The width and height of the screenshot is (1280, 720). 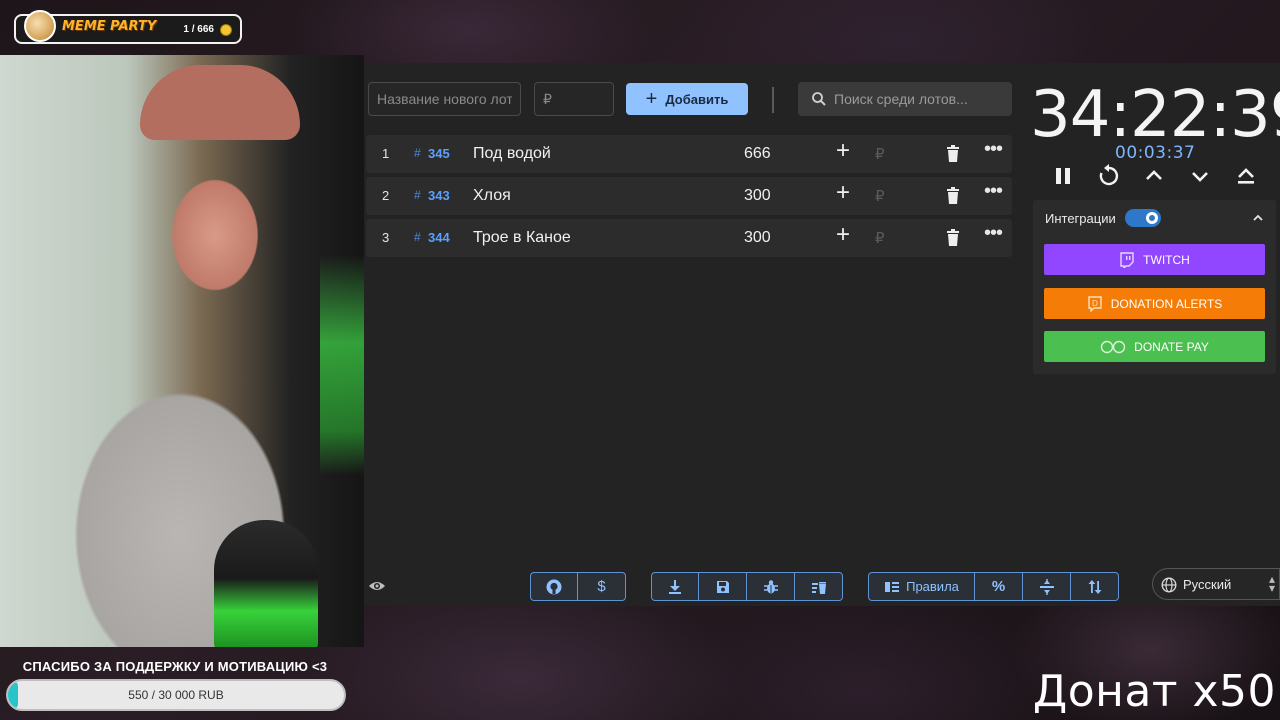 I want to click on github-icon, so click(x=554, y=586).